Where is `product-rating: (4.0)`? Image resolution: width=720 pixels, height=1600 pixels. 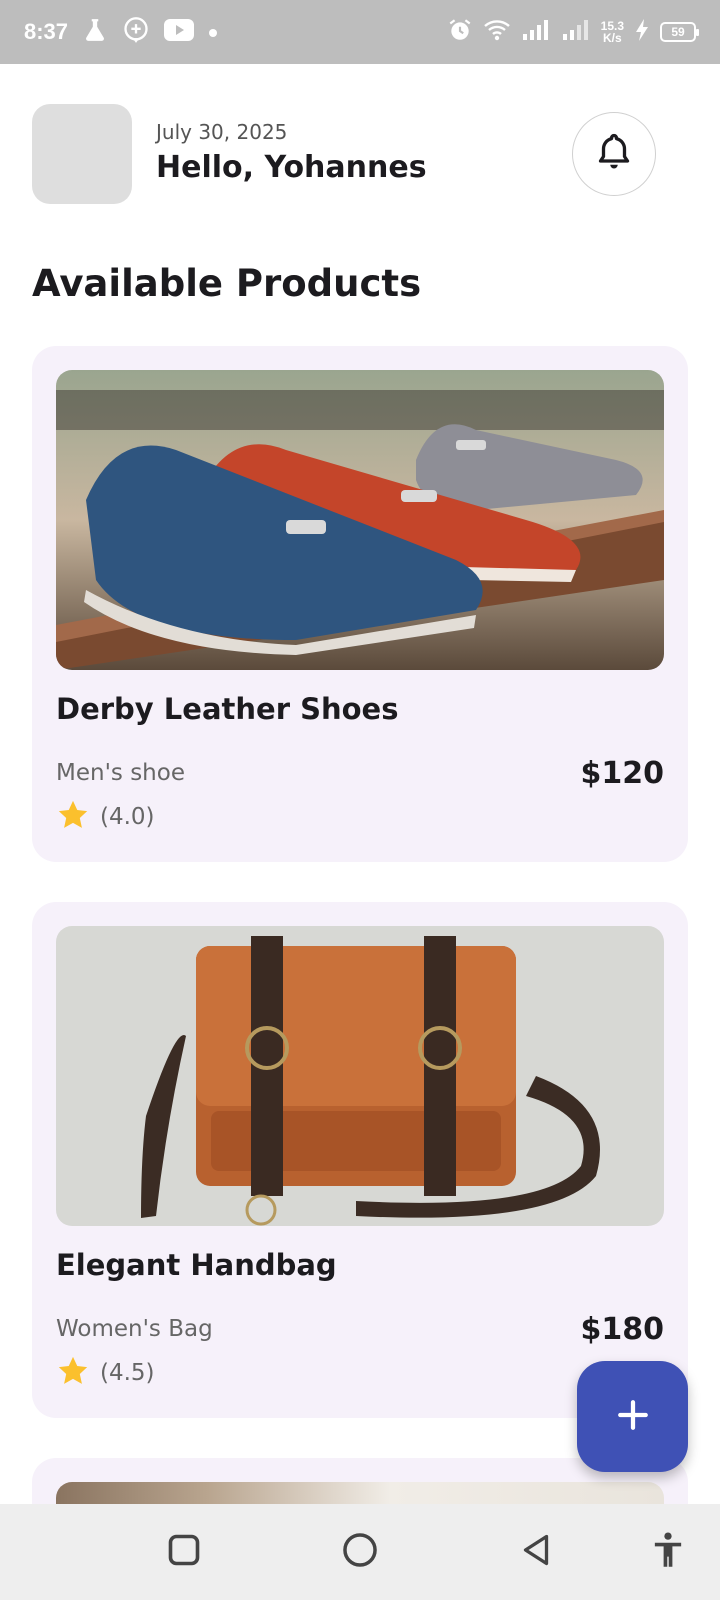 product-rating: (4.0) is located at coordinates (105, 817).